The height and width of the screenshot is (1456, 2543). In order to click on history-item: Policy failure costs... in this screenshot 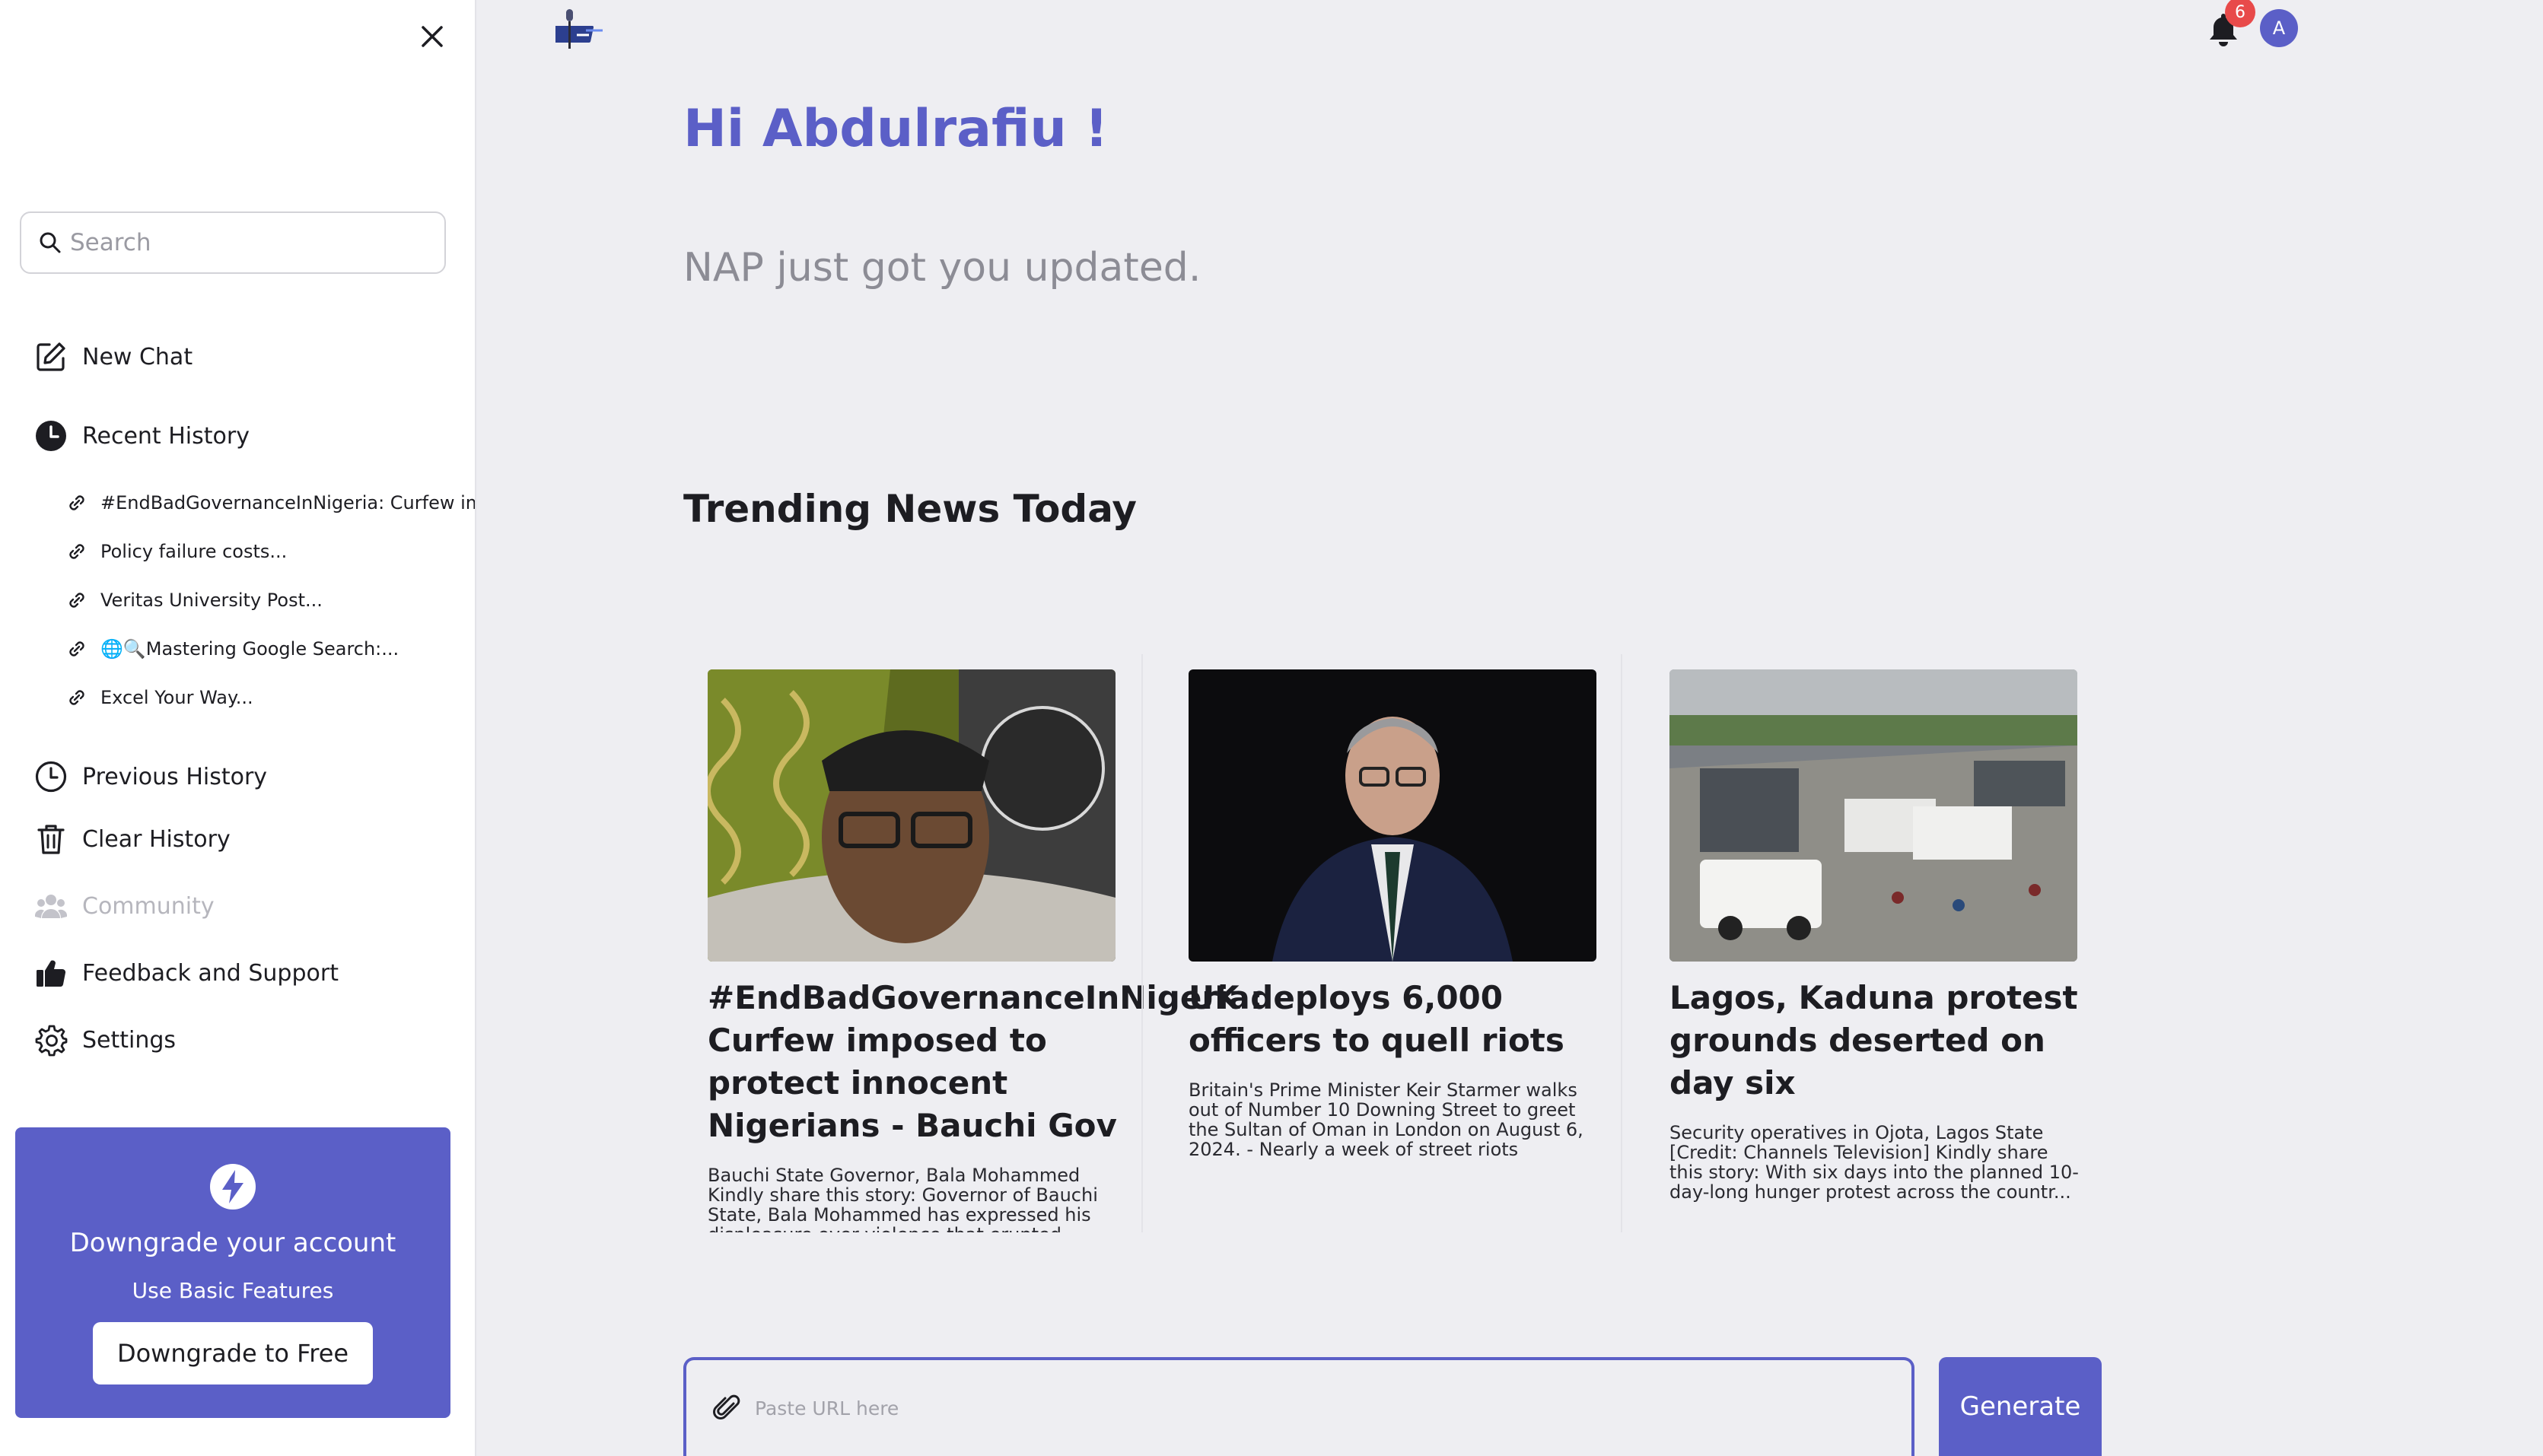, I will do `click(176, 551)`.